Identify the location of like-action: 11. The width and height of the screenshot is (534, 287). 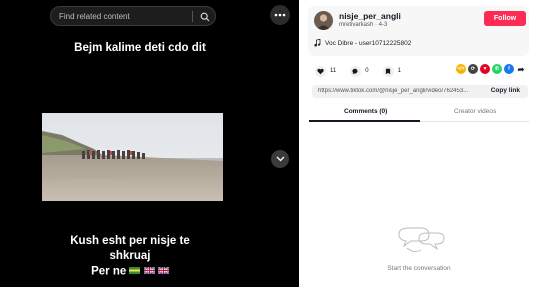
(326, 71).